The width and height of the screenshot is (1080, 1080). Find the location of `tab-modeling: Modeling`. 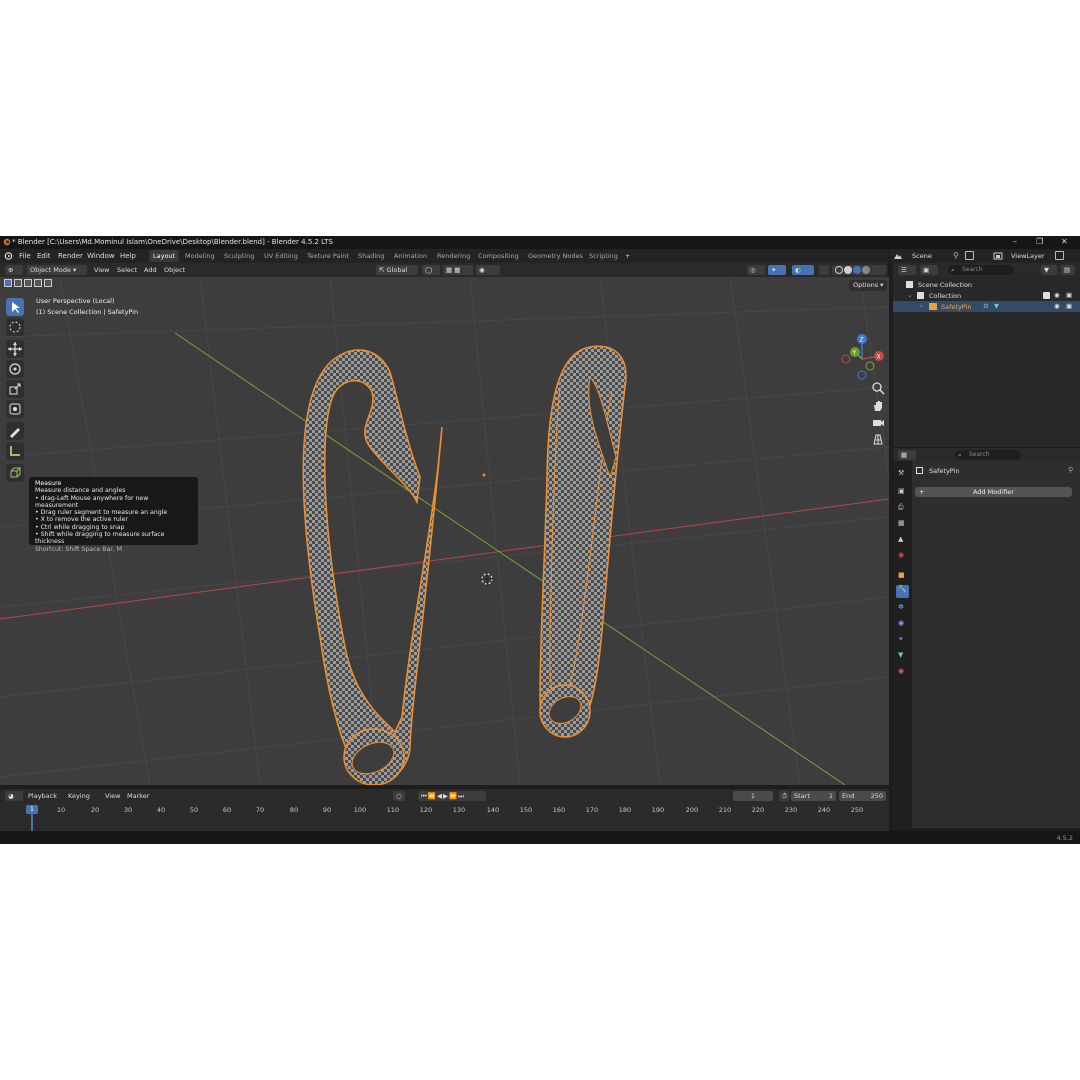

tab-modeling: Modeling is located at coordinates (200, 256).